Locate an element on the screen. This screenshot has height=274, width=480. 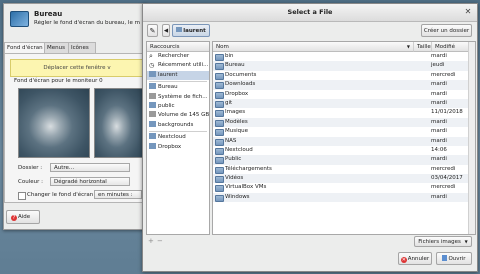
column-name: Nom ▼ is located at coordinates (313, 47).